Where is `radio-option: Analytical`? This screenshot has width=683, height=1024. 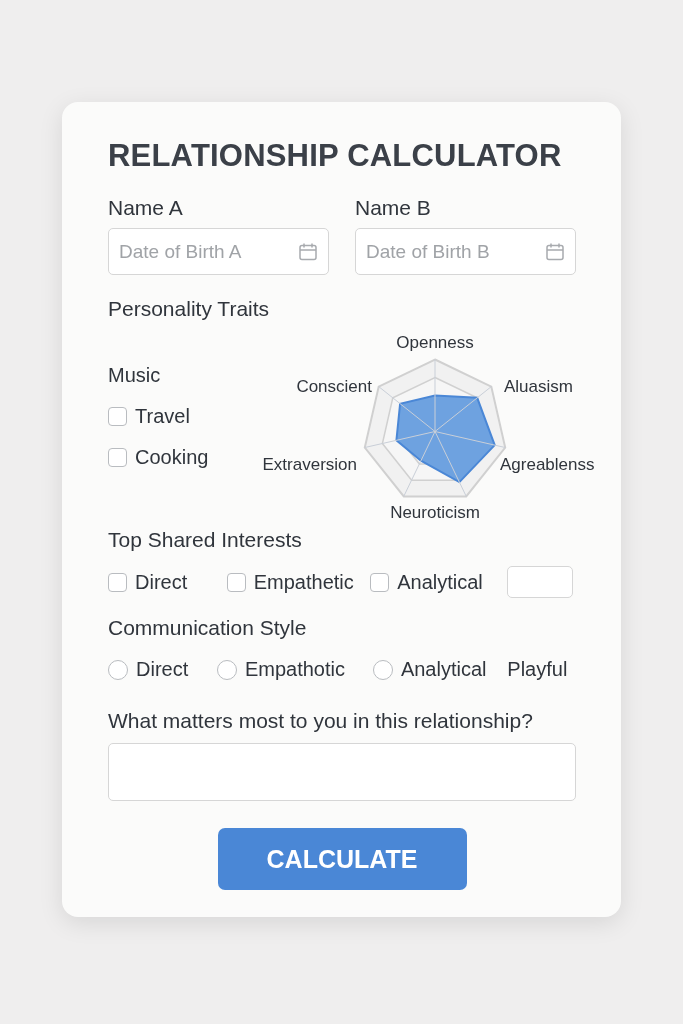
radio-option: Analytical is located at coordinates (429, 669).